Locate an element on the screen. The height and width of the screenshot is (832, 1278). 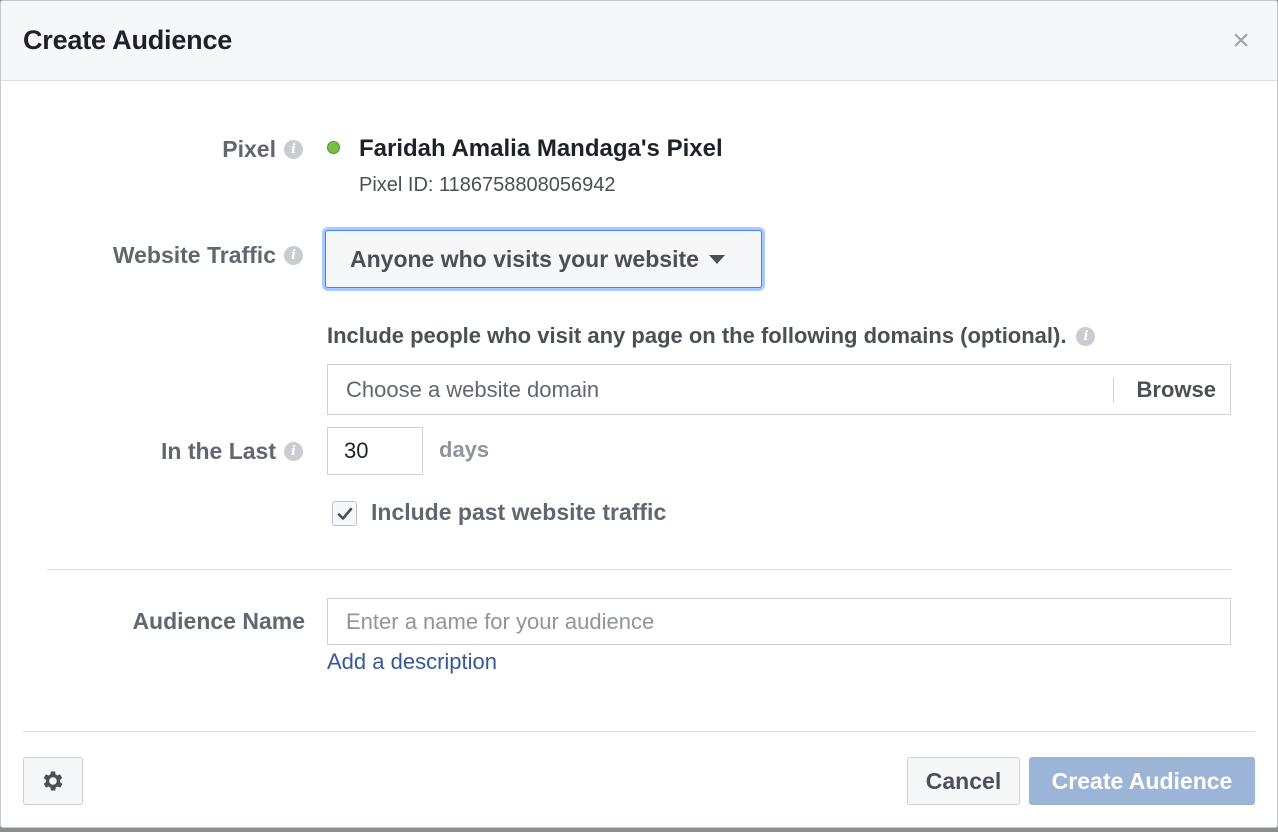
days-input is located at coordinates (375, 451).